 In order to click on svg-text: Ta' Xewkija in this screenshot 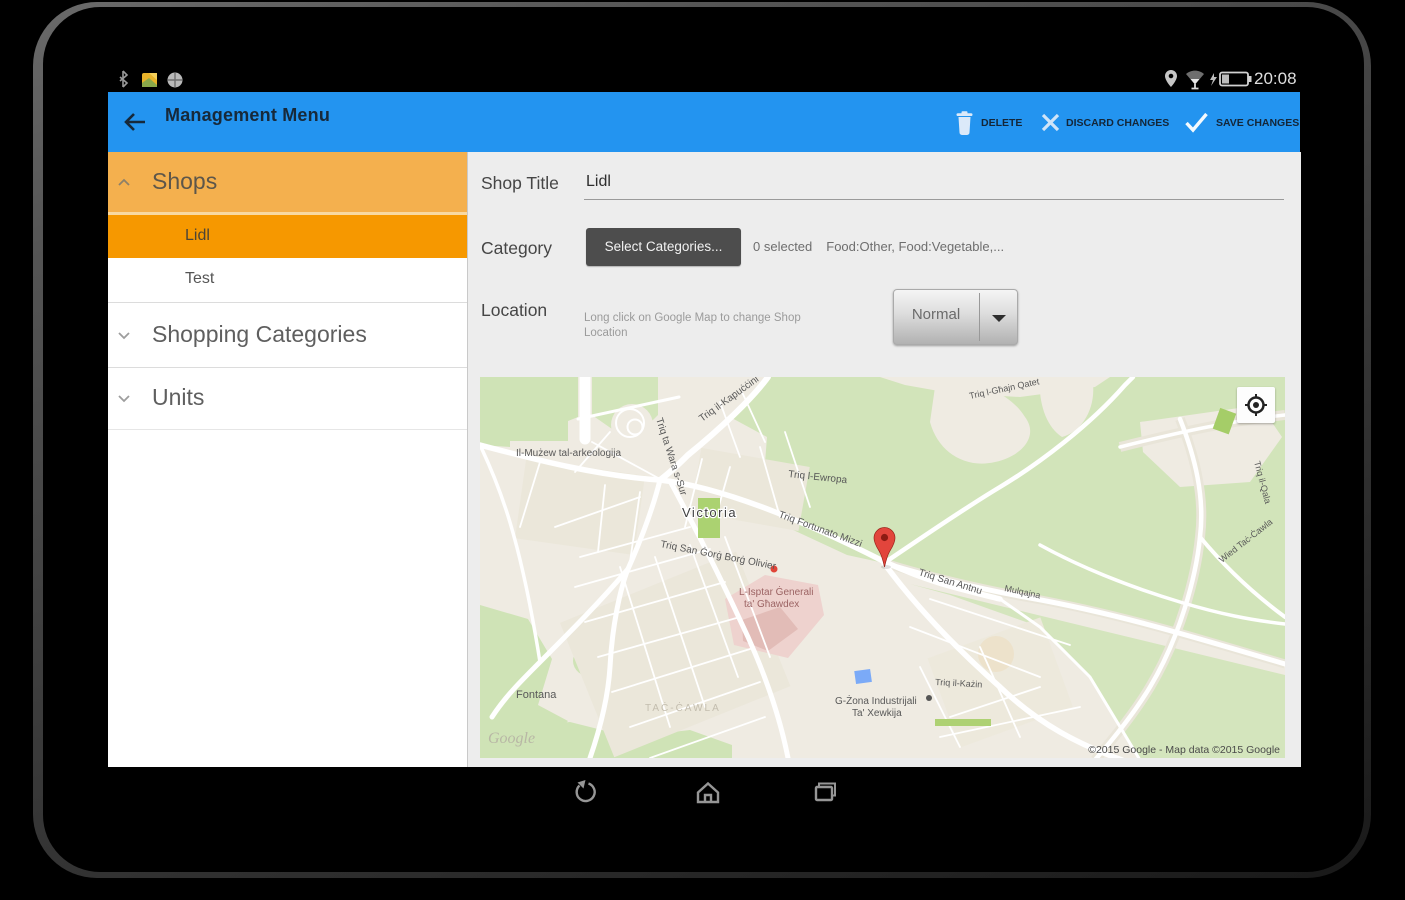, I will do `click(877, 713)`.